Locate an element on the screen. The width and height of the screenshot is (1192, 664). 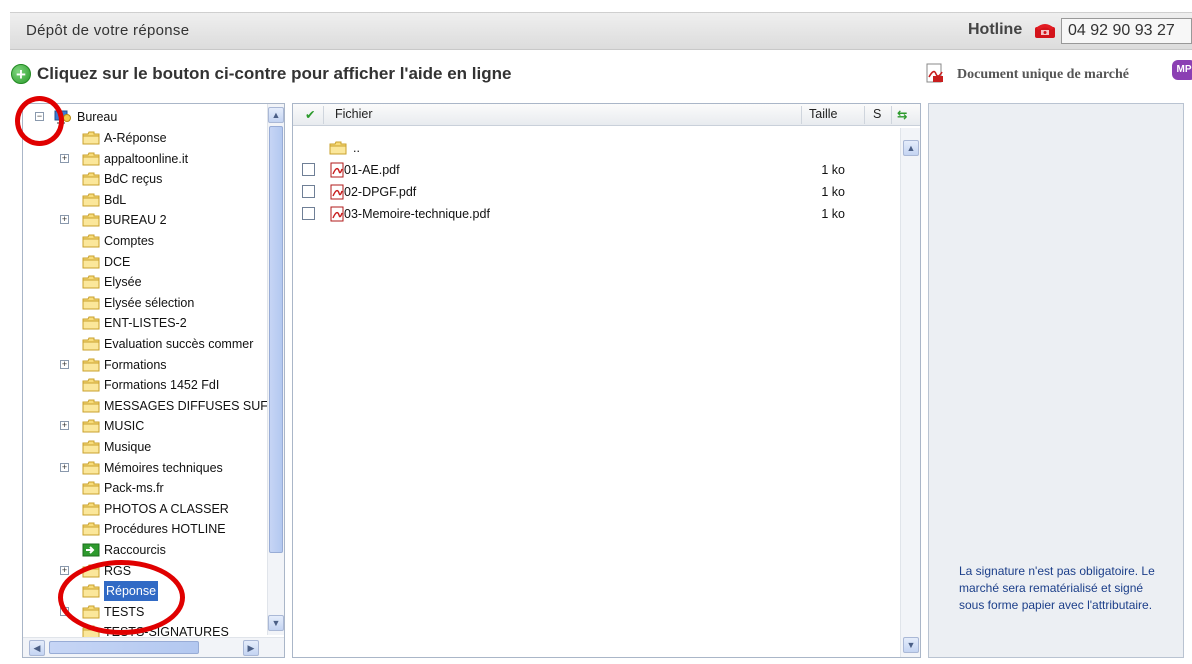
tree-item: MESSAGES DIFFUSES SUF is located at coordinates (145, 406).